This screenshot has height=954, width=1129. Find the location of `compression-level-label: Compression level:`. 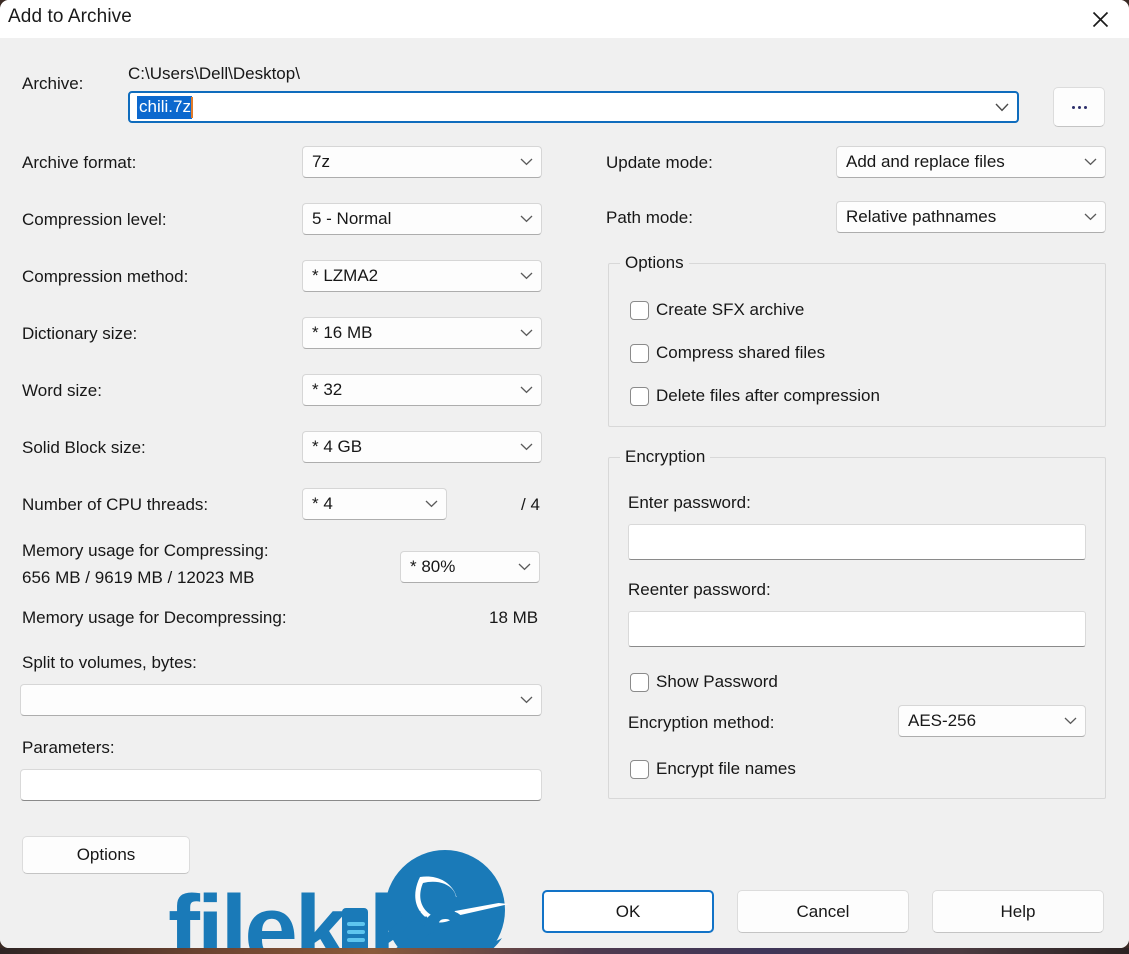

compression-level-label: Compression level: is located at coordinates (94, 219).